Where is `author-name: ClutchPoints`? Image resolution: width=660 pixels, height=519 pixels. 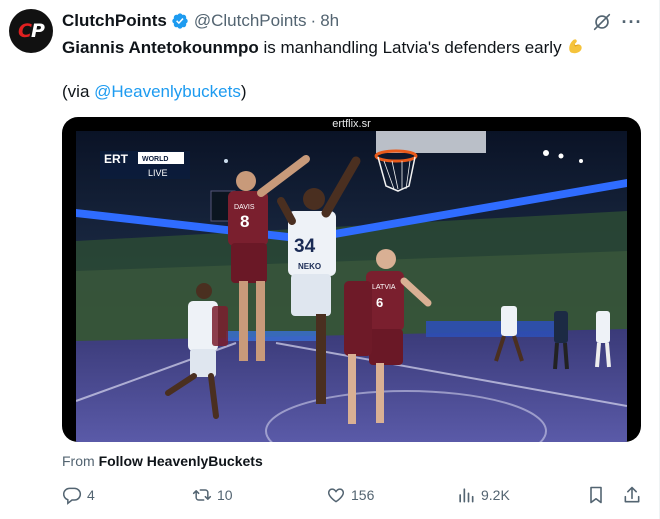
author-name: ClutchPoints is located at coordinates (114, 21).